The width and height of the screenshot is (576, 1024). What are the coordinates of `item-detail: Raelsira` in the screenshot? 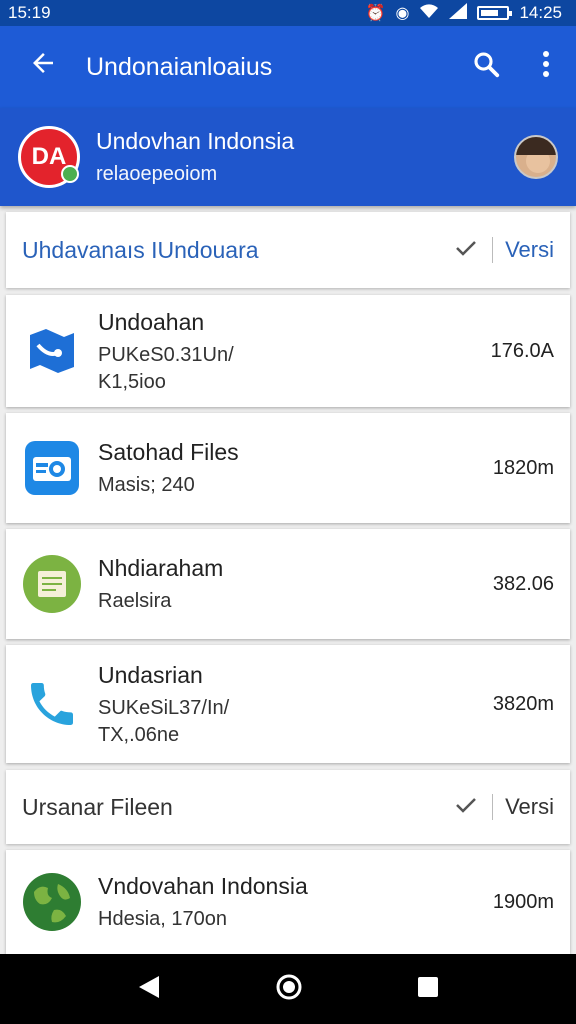 It's located at (135, 601).